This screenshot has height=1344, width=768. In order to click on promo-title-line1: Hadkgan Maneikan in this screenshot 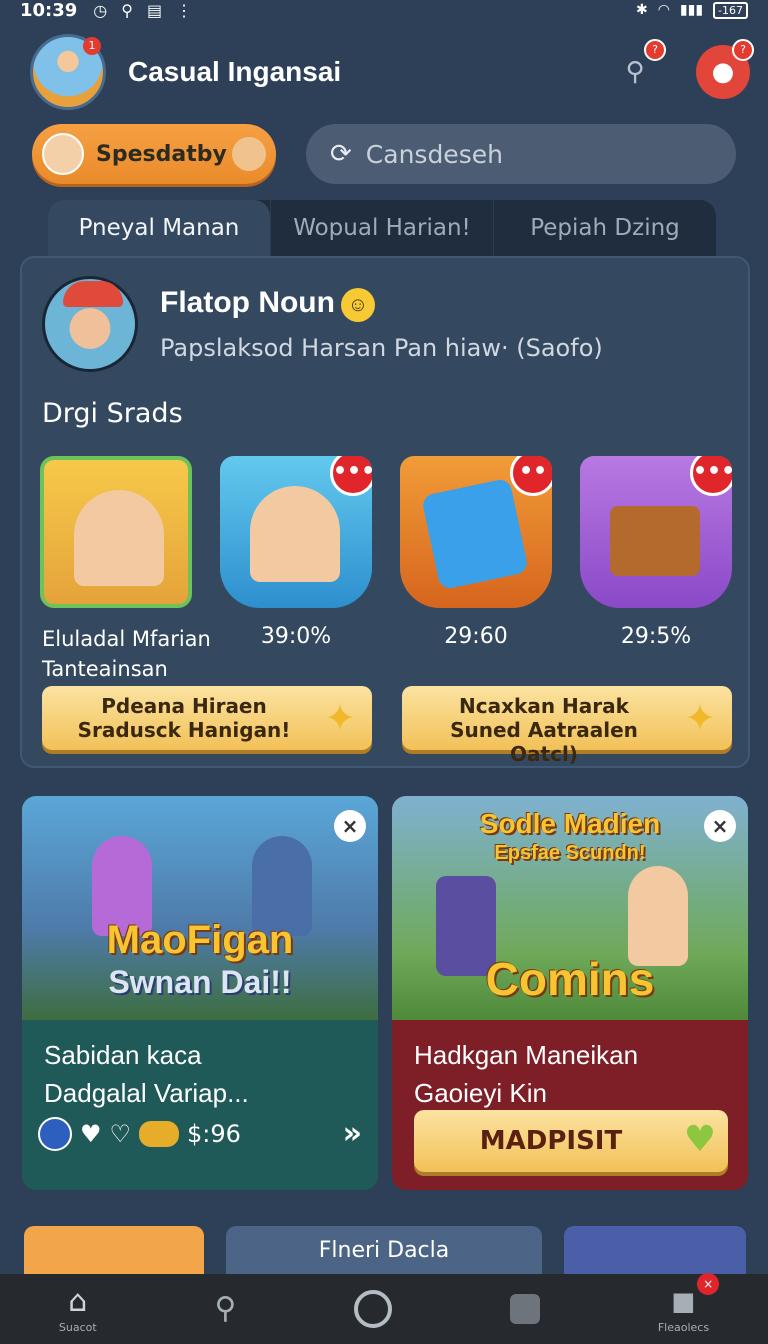, I will do `click(526, 1055)`.